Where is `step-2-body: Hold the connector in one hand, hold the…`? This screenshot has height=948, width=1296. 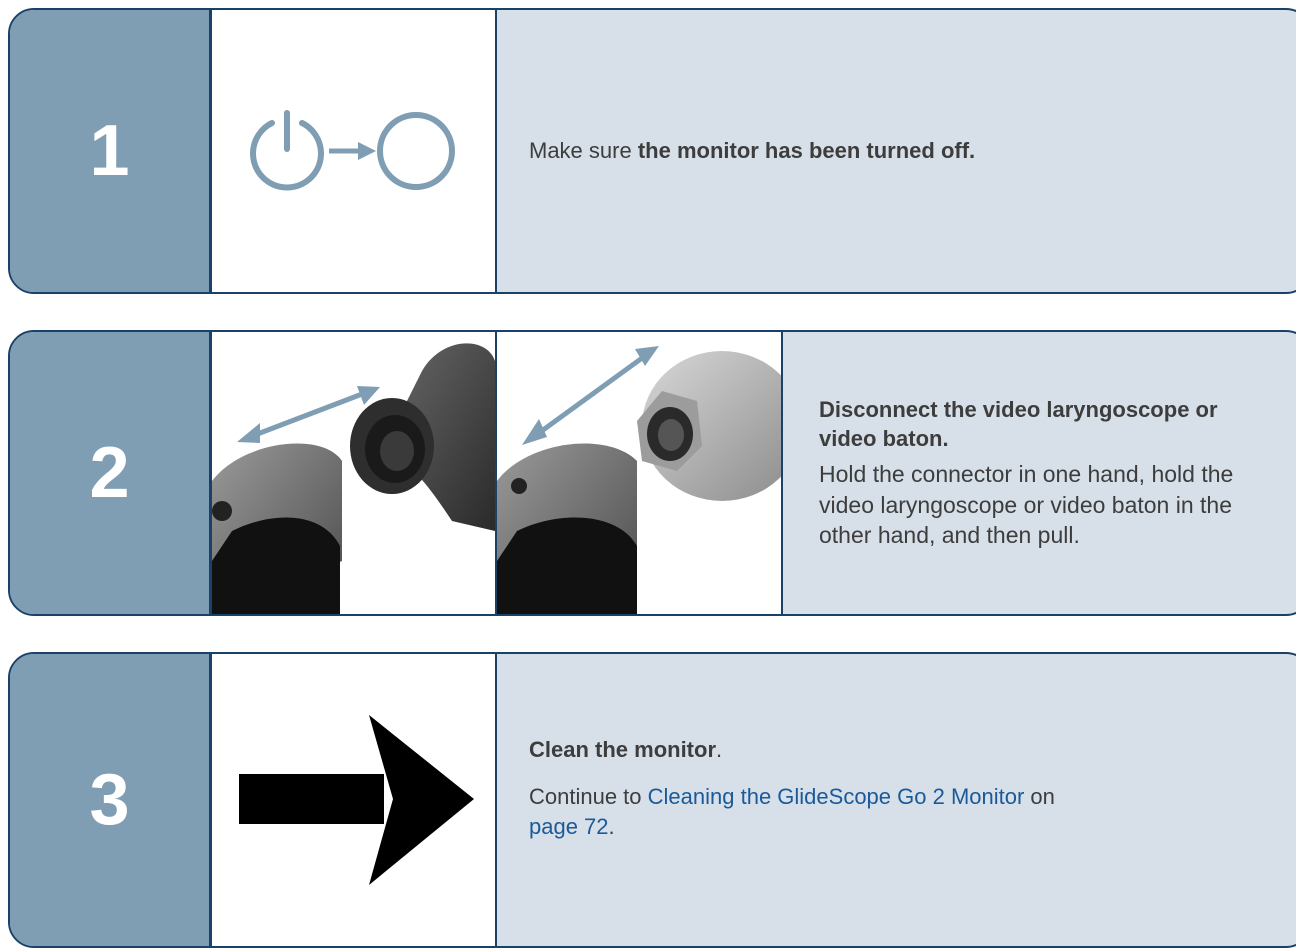 step-2-body: Hold the connector in one hand, hold the… is located at coordinates (1026, 505).